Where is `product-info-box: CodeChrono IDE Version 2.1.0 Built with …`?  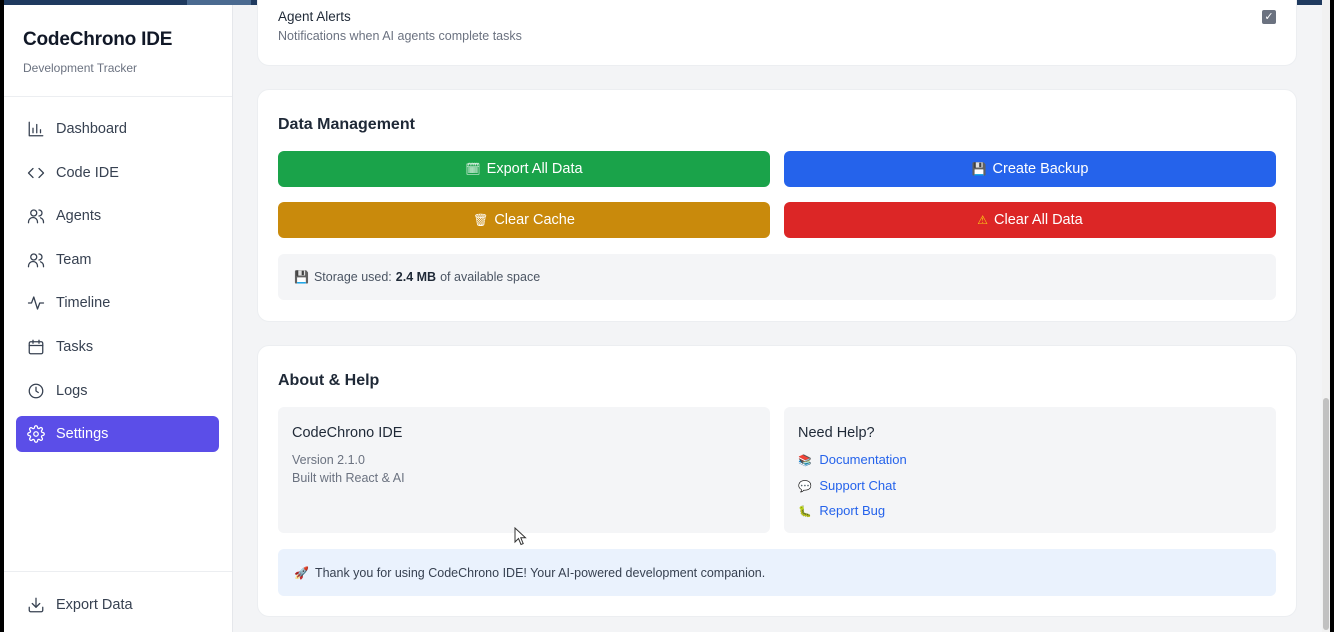 product-info-box: CodeChrono IDE Version 2.1.0 Built with … is located at coordinates (524, 470).